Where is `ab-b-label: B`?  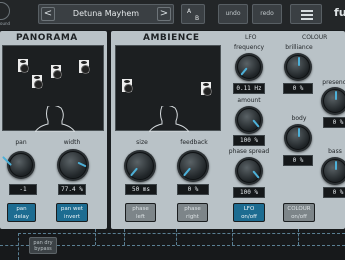
ab-b-label: B is located at coordinates (197, 18).